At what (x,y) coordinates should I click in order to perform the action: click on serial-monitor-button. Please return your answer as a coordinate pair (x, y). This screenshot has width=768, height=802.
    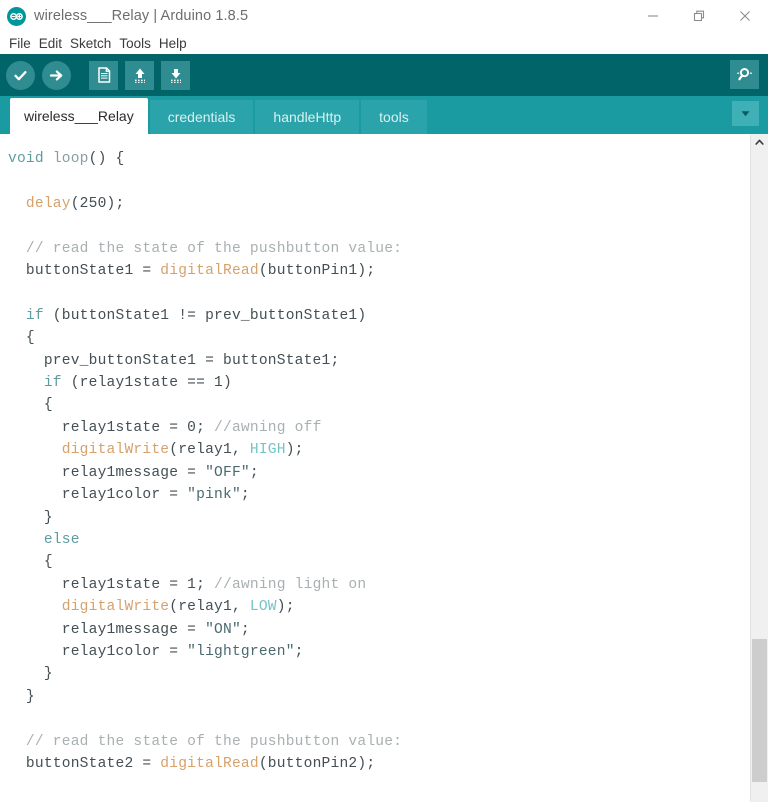
    Looking at the image, I should click on (744, 74).